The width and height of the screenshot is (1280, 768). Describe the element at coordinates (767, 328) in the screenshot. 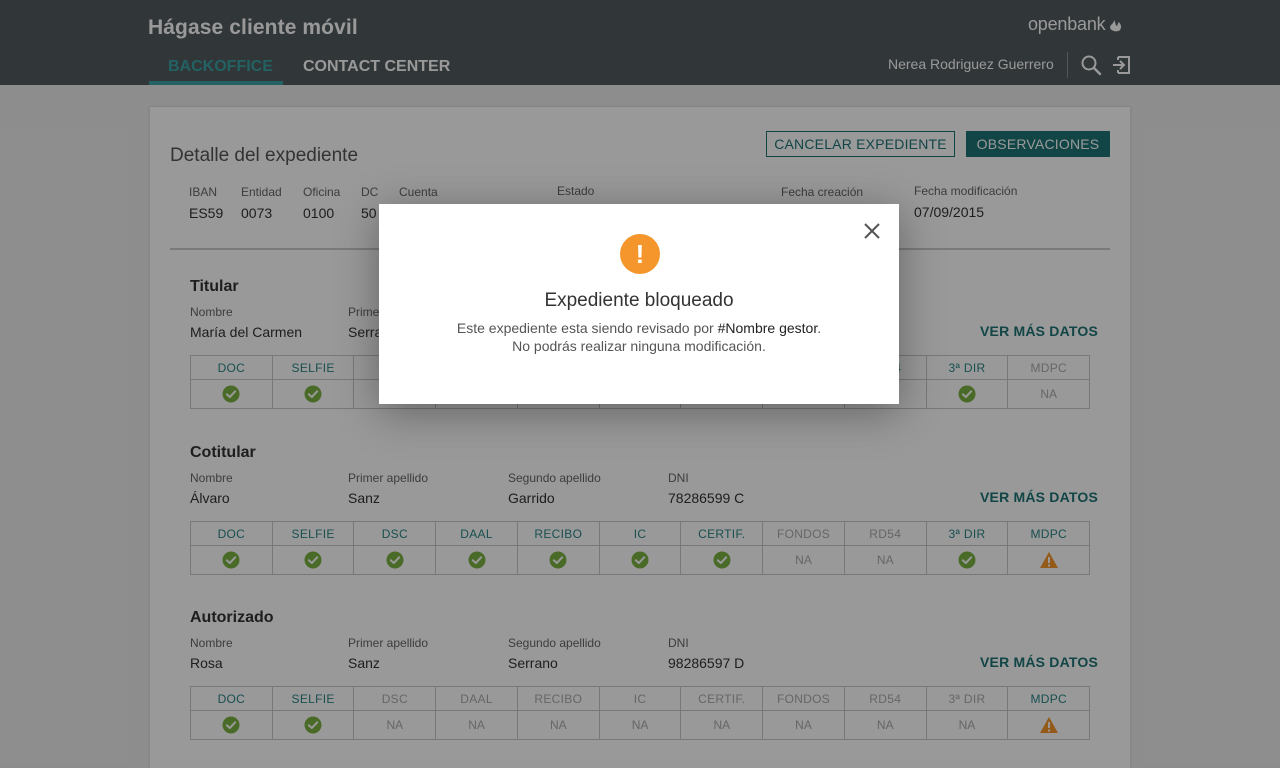

I see `gestor-name: #Nombre gestor` at that location.